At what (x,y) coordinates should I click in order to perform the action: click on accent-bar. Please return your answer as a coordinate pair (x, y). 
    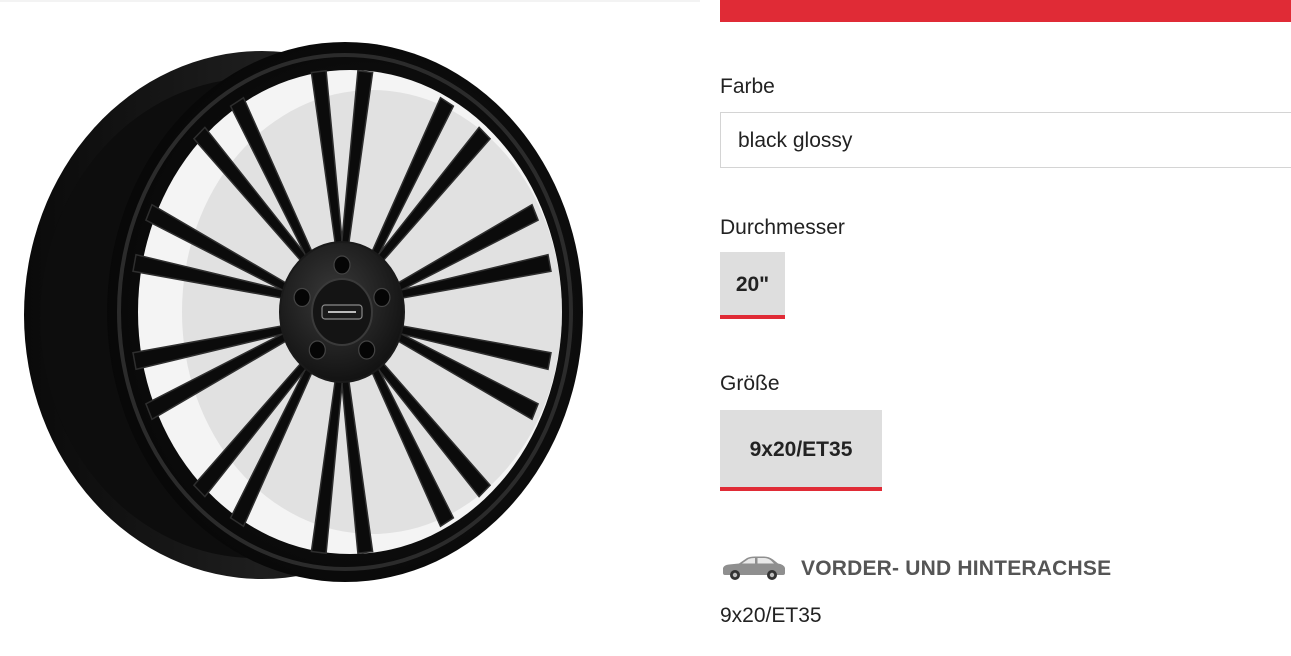
    Looking at the image, I should click on (1005, 11).